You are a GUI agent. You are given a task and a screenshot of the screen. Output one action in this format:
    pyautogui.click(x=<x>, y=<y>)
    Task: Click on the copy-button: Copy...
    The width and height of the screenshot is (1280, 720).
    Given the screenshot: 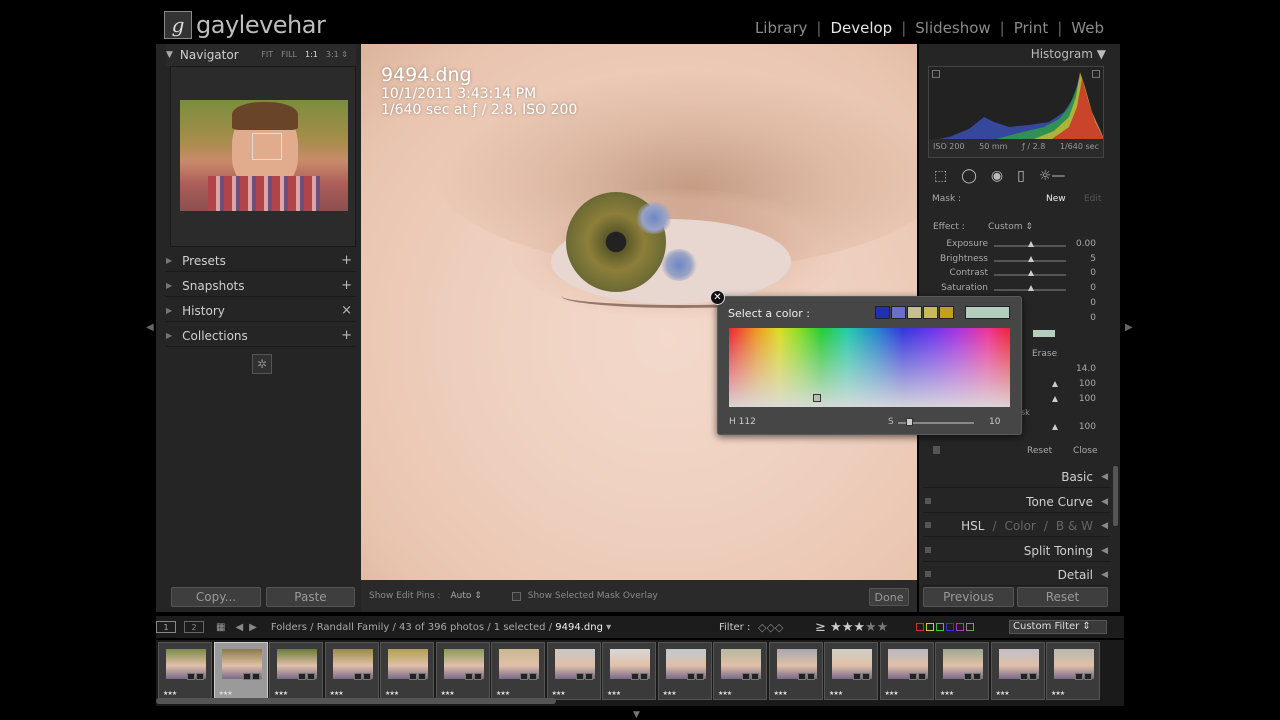 What is the action you would take?
    pyautogui.click(x=216, y=597)
    